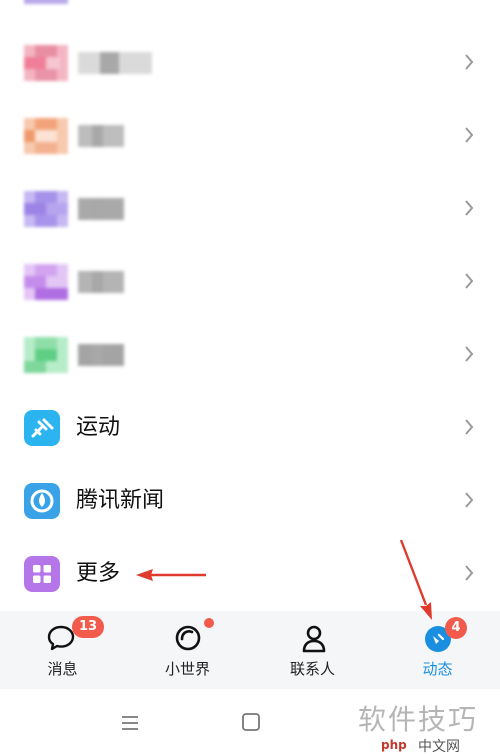  What do you see at coordinates (187, 669) in the screenshot?
I see `tab-label: 小世界` at bounding box center [187, 669].